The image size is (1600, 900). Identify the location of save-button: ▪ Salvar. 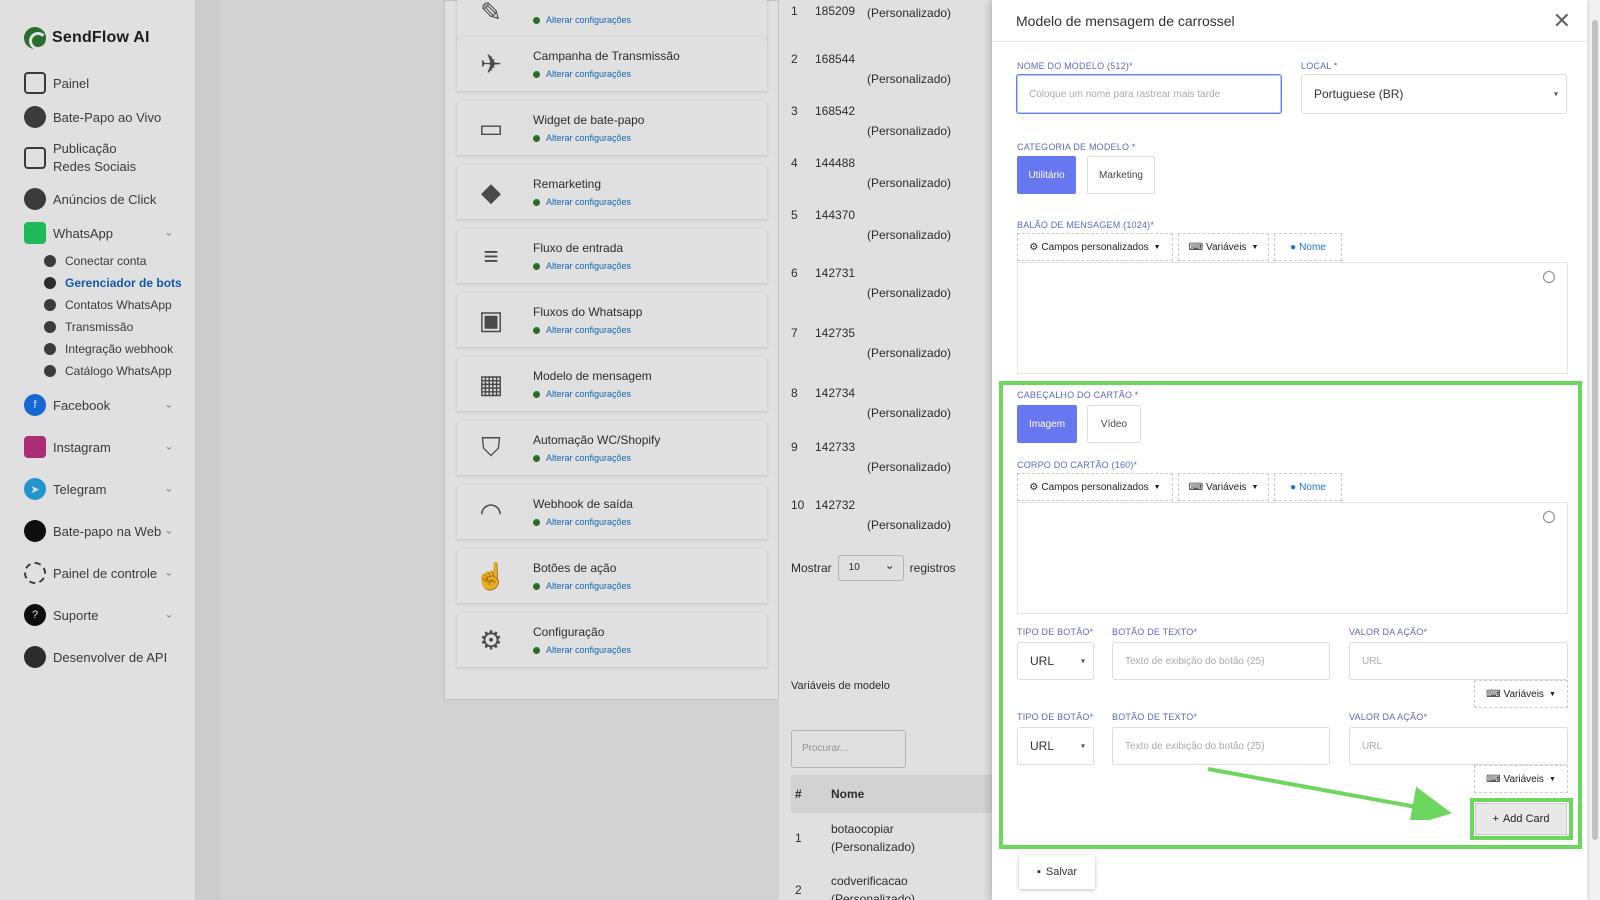
(1057, 872).